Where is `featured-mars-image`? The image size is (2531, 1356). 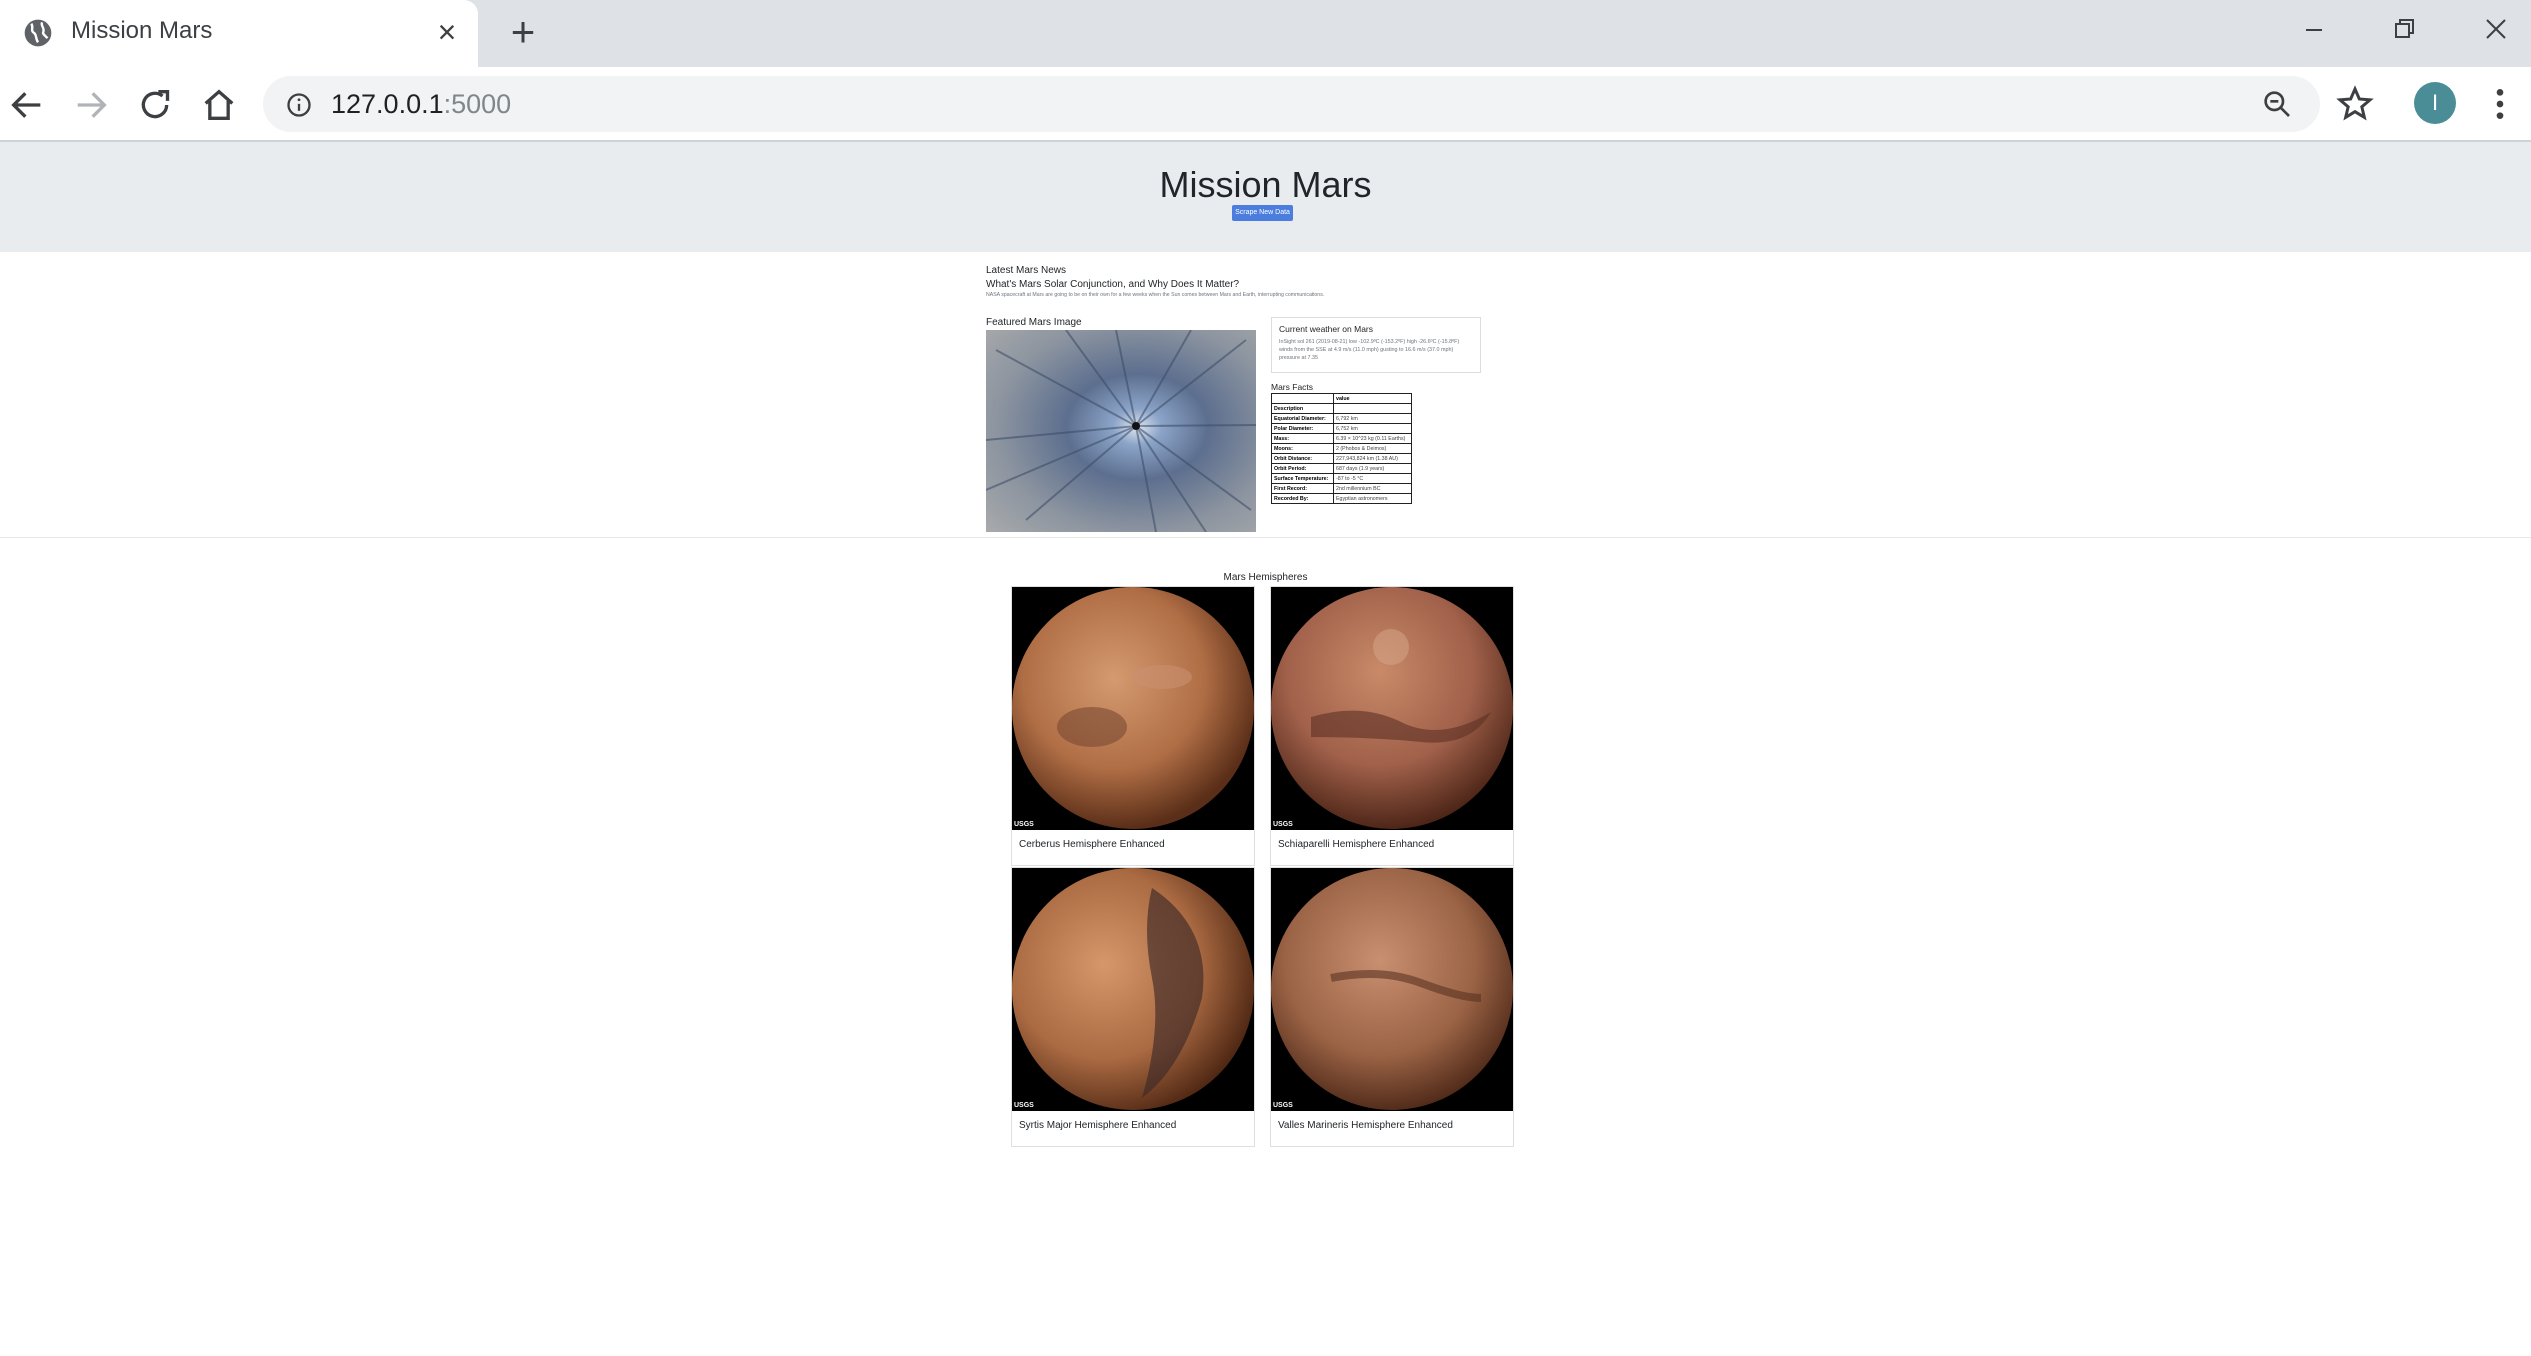 featured-mars-image is located at coordinates (1121, 431).